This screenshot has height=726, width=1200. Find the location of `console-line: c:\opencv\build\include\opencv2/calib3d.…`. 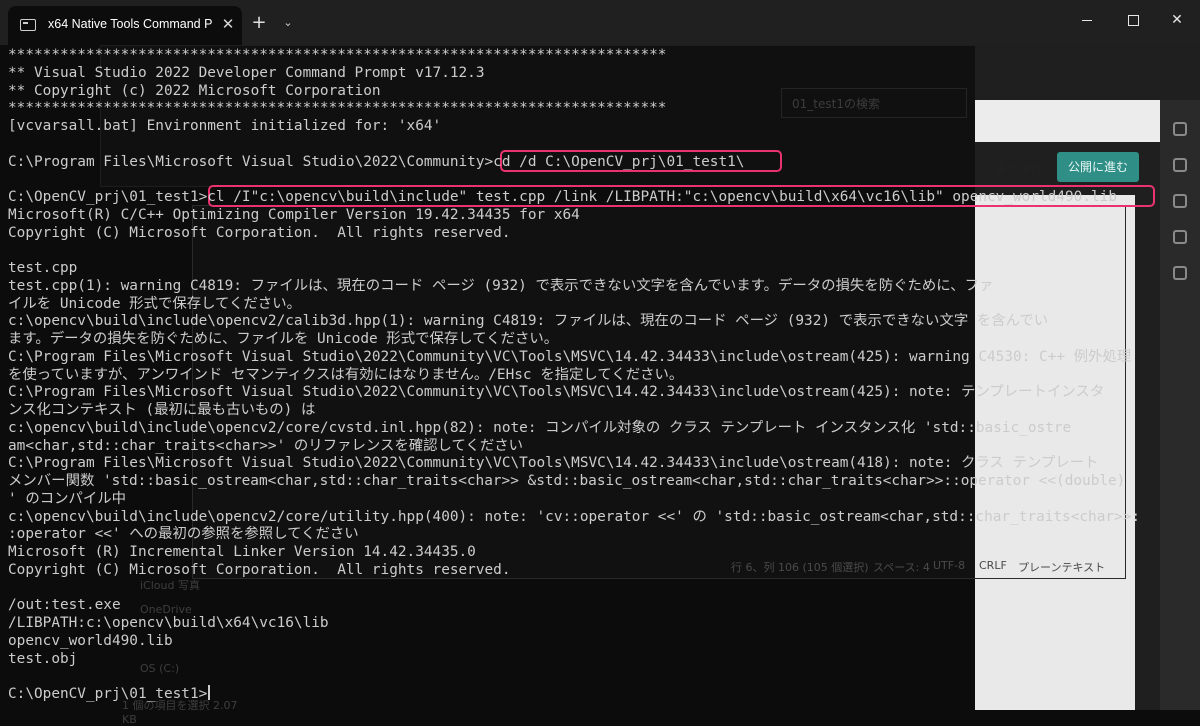

console-line: c:\opencv\build\include\opencv2/calib3d.… is located at coordinates (528, 321).